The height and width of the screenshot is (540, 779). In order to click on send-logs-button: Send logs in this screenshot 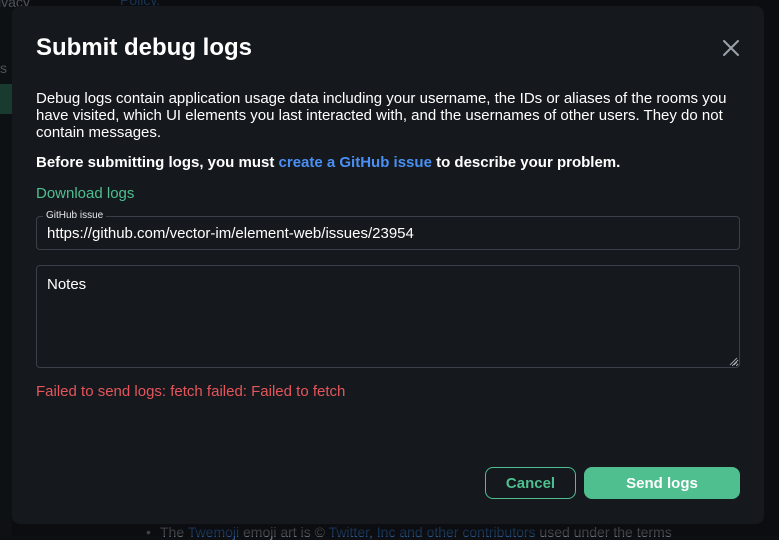, I will do `click(662, 483)`.